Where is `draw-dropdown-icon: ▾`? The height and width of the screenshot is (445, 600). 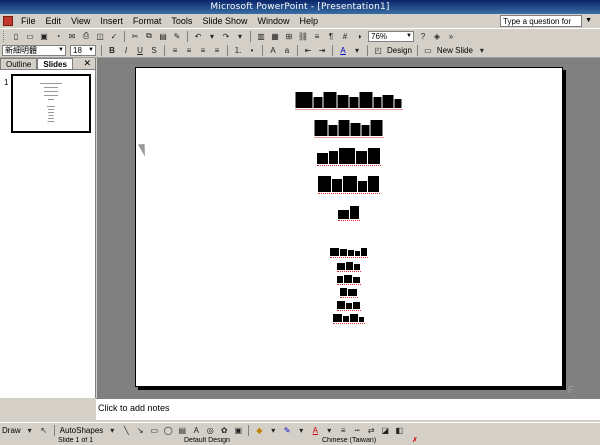
draw-dropdown-icon: ▾ is located at coordinates (30, 430).